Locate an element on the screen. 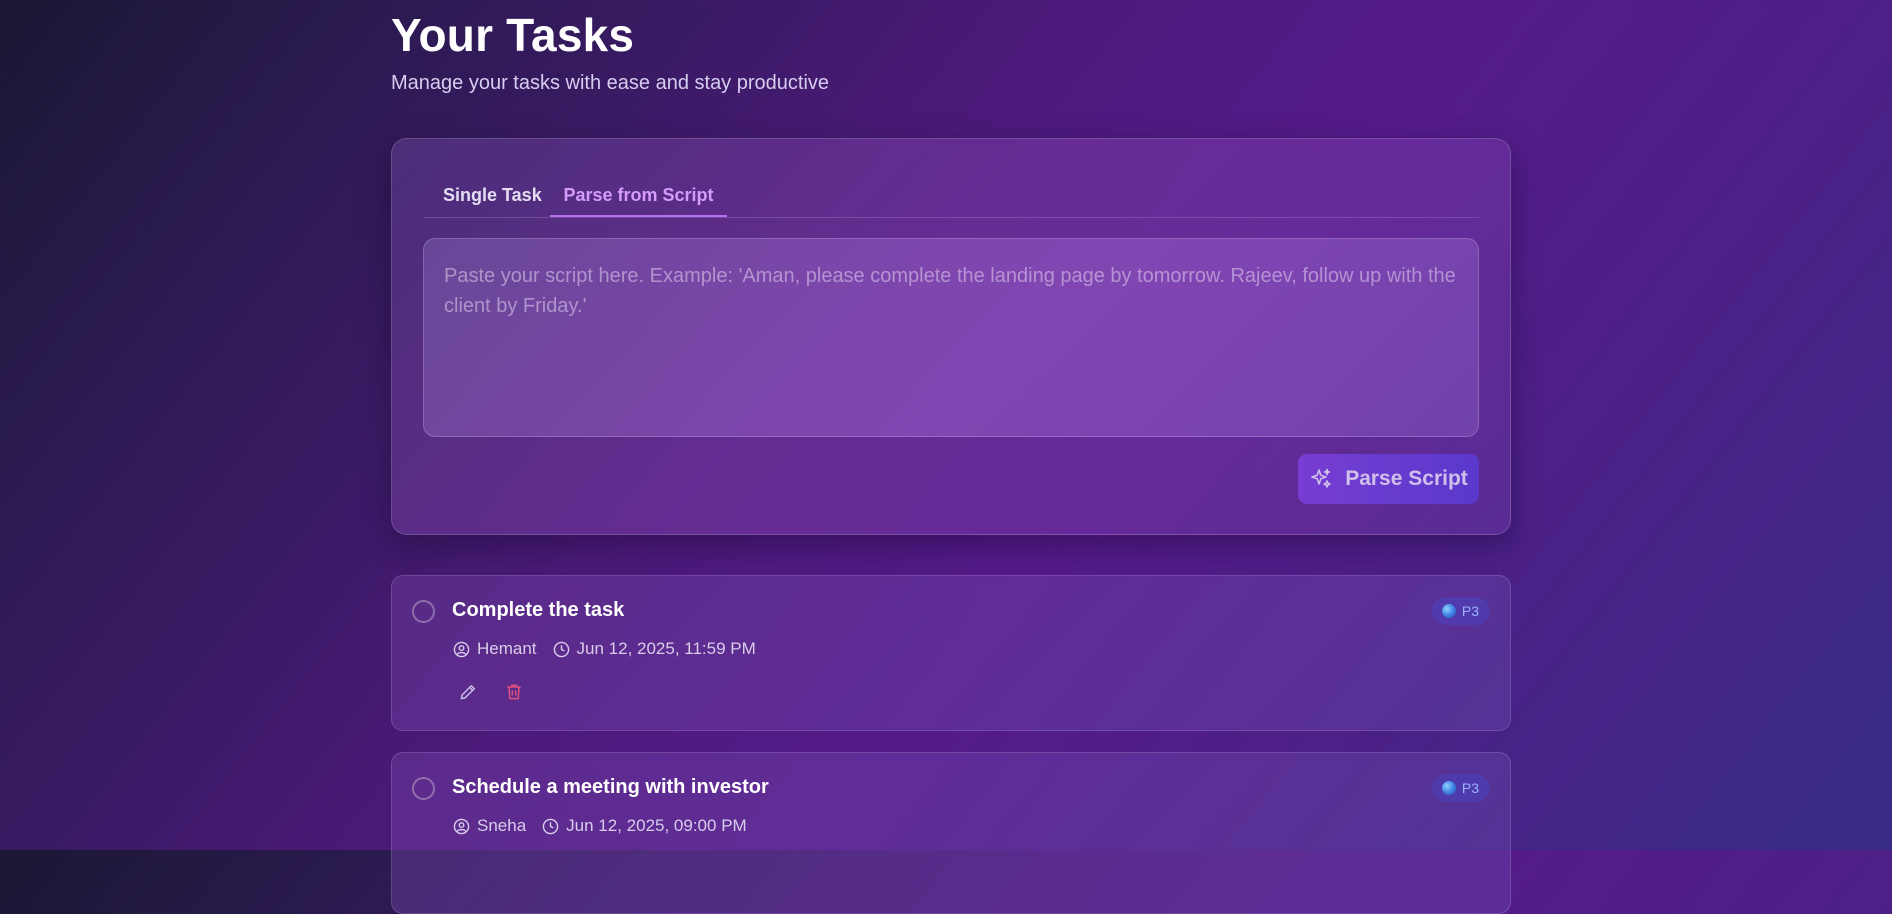 The height and width of the screenshot is (914, 1892). page-title: Your Tasks is located at coordinates (513, 35).